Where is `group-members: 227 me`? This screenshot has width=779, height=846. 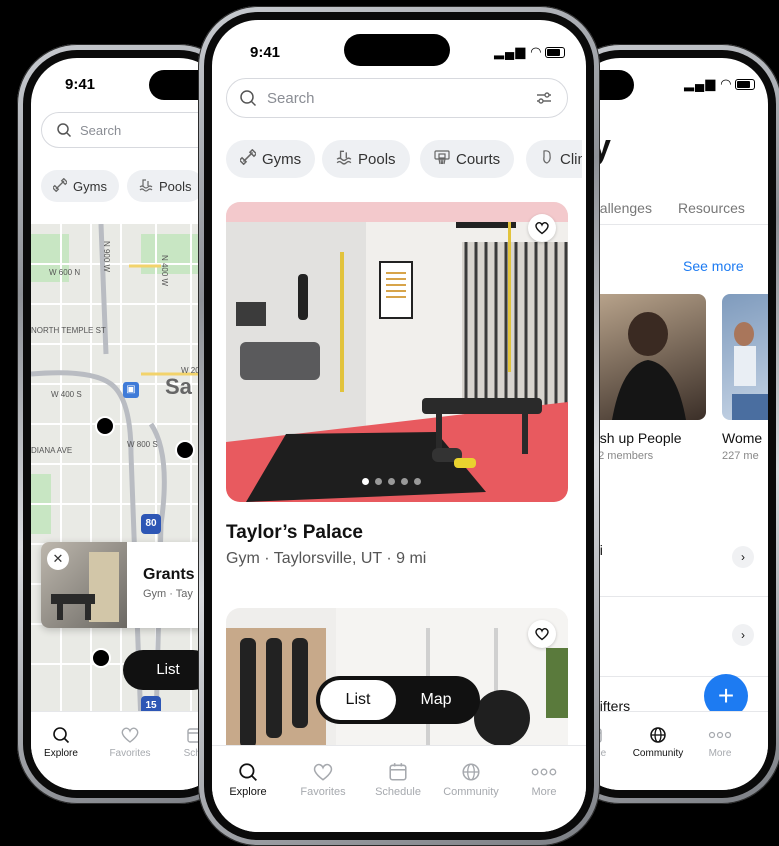
group-members: 227 me is located at coordinates (740, 456).